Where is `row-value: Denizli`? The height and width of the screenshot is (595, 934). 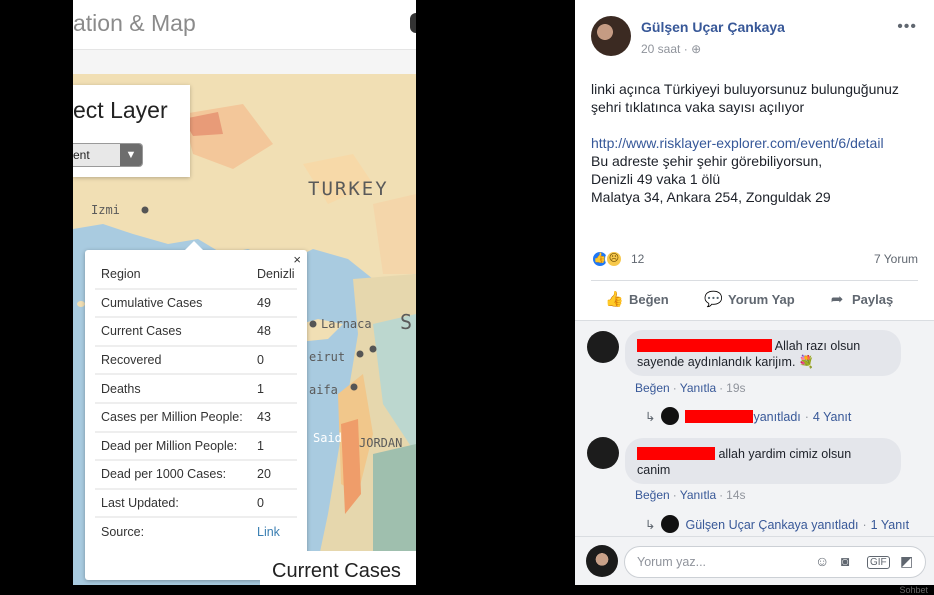
row-value: Denizli is located at coordinates (273, 275).